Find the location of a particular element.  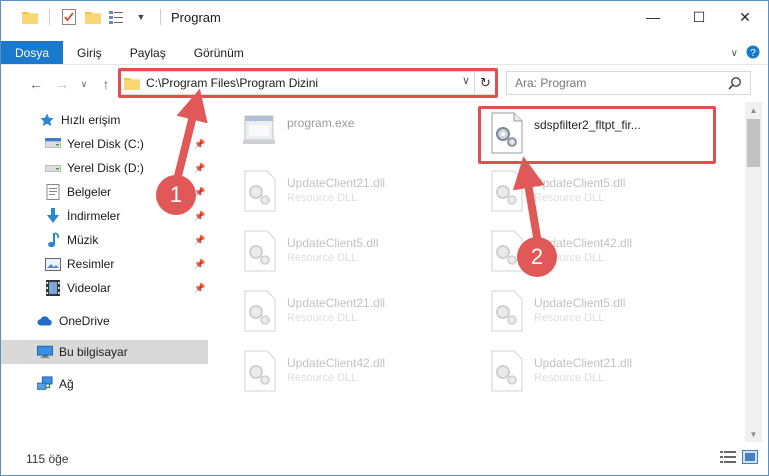

help-icon: ? is located at coordinates (753, 53).